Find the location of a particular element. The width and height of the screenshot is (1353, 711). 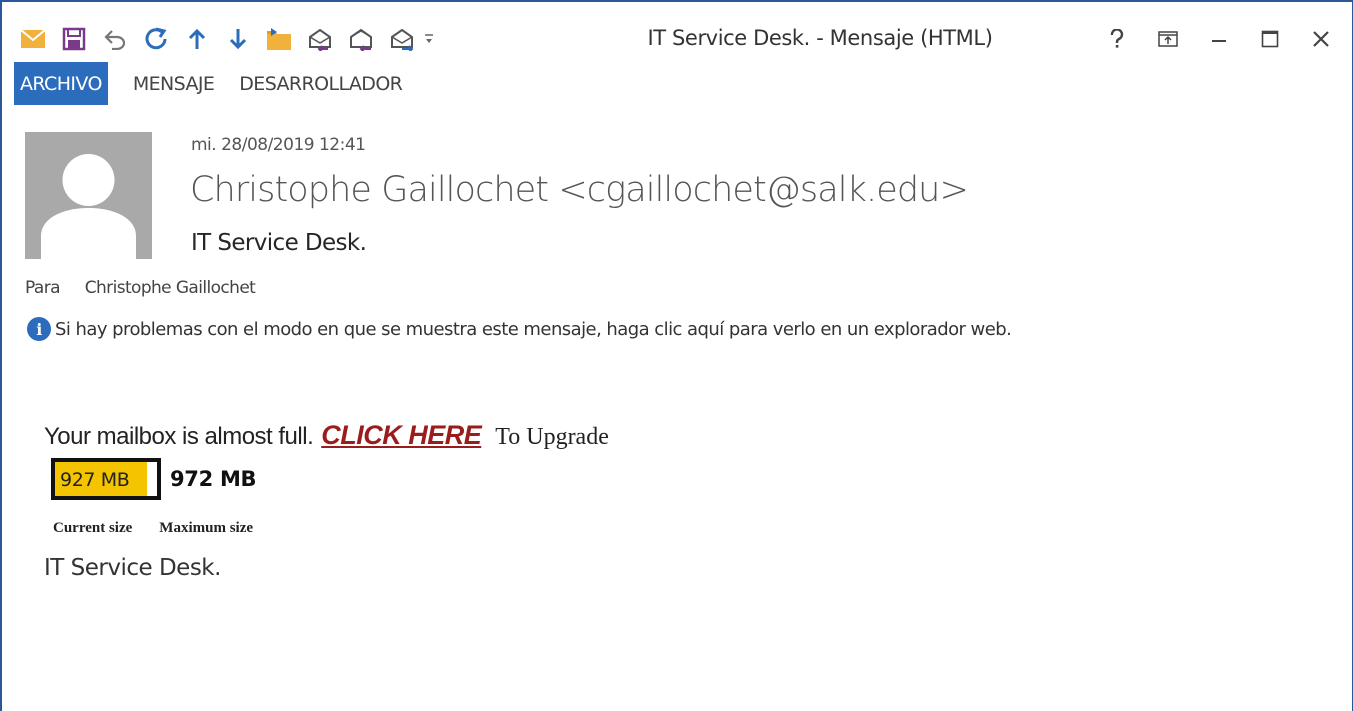

message-date: mi. 28/08/2019 12:41 is located at coordinates (278, 145).